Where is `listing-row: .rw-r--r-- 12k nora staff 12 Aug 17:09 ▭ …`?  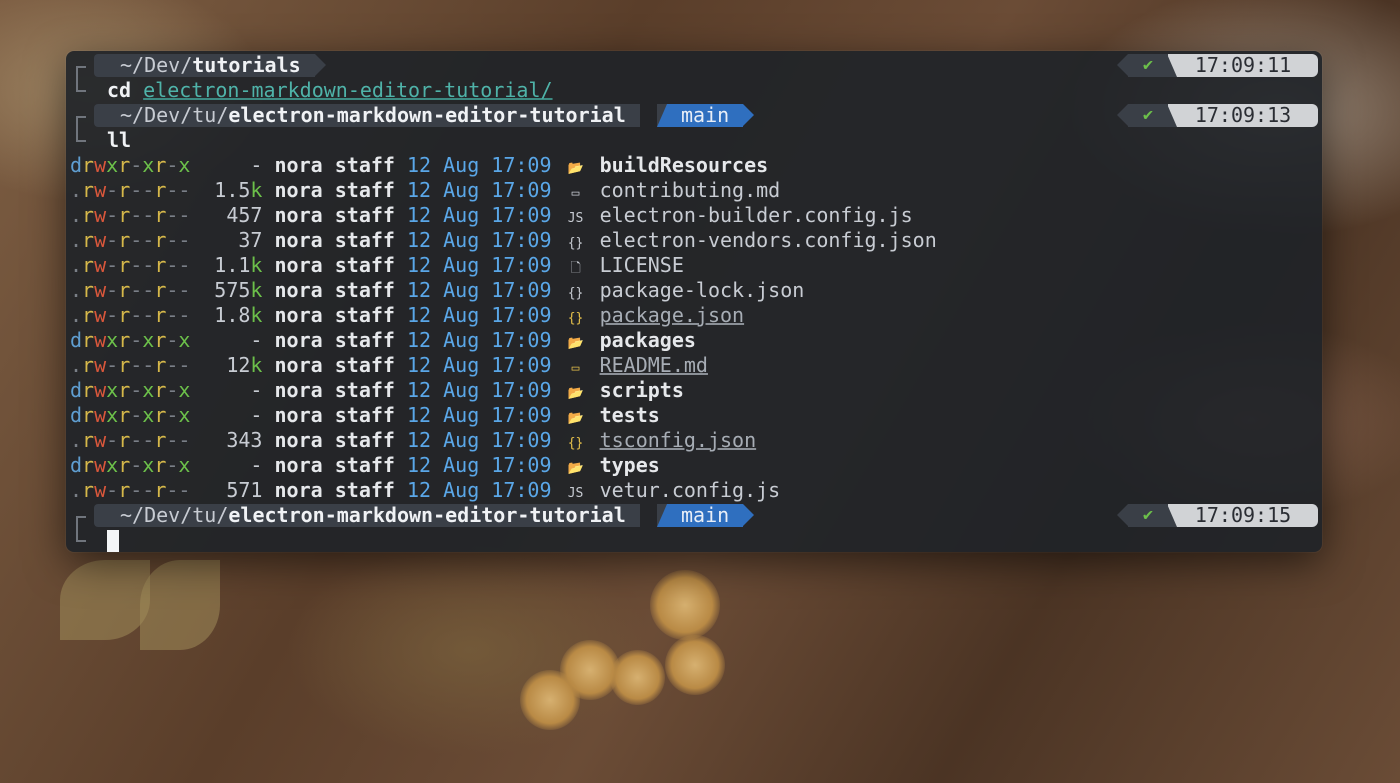 listing-row: .rw-r--r-- 12k nora staff 12 Aug 17:09 ▭ … is located at coordinates (389, 367).